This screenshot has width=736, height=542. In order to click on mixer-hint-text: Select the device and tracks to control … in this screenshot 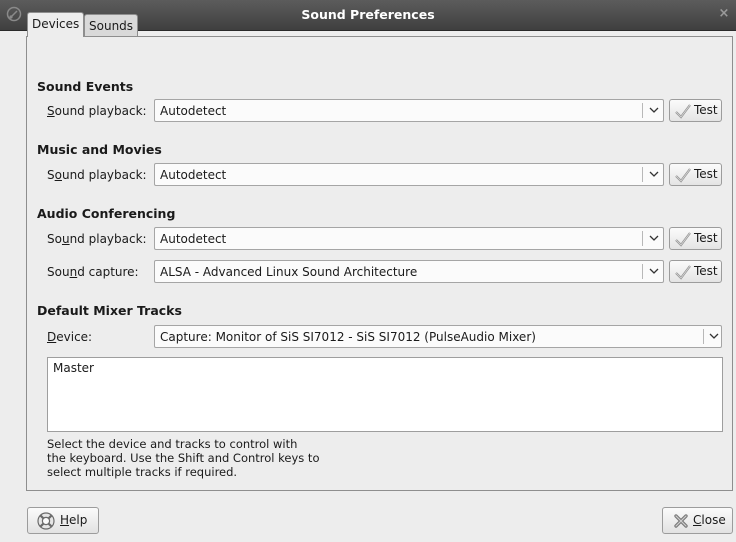, I will do `click(197, 458)`.